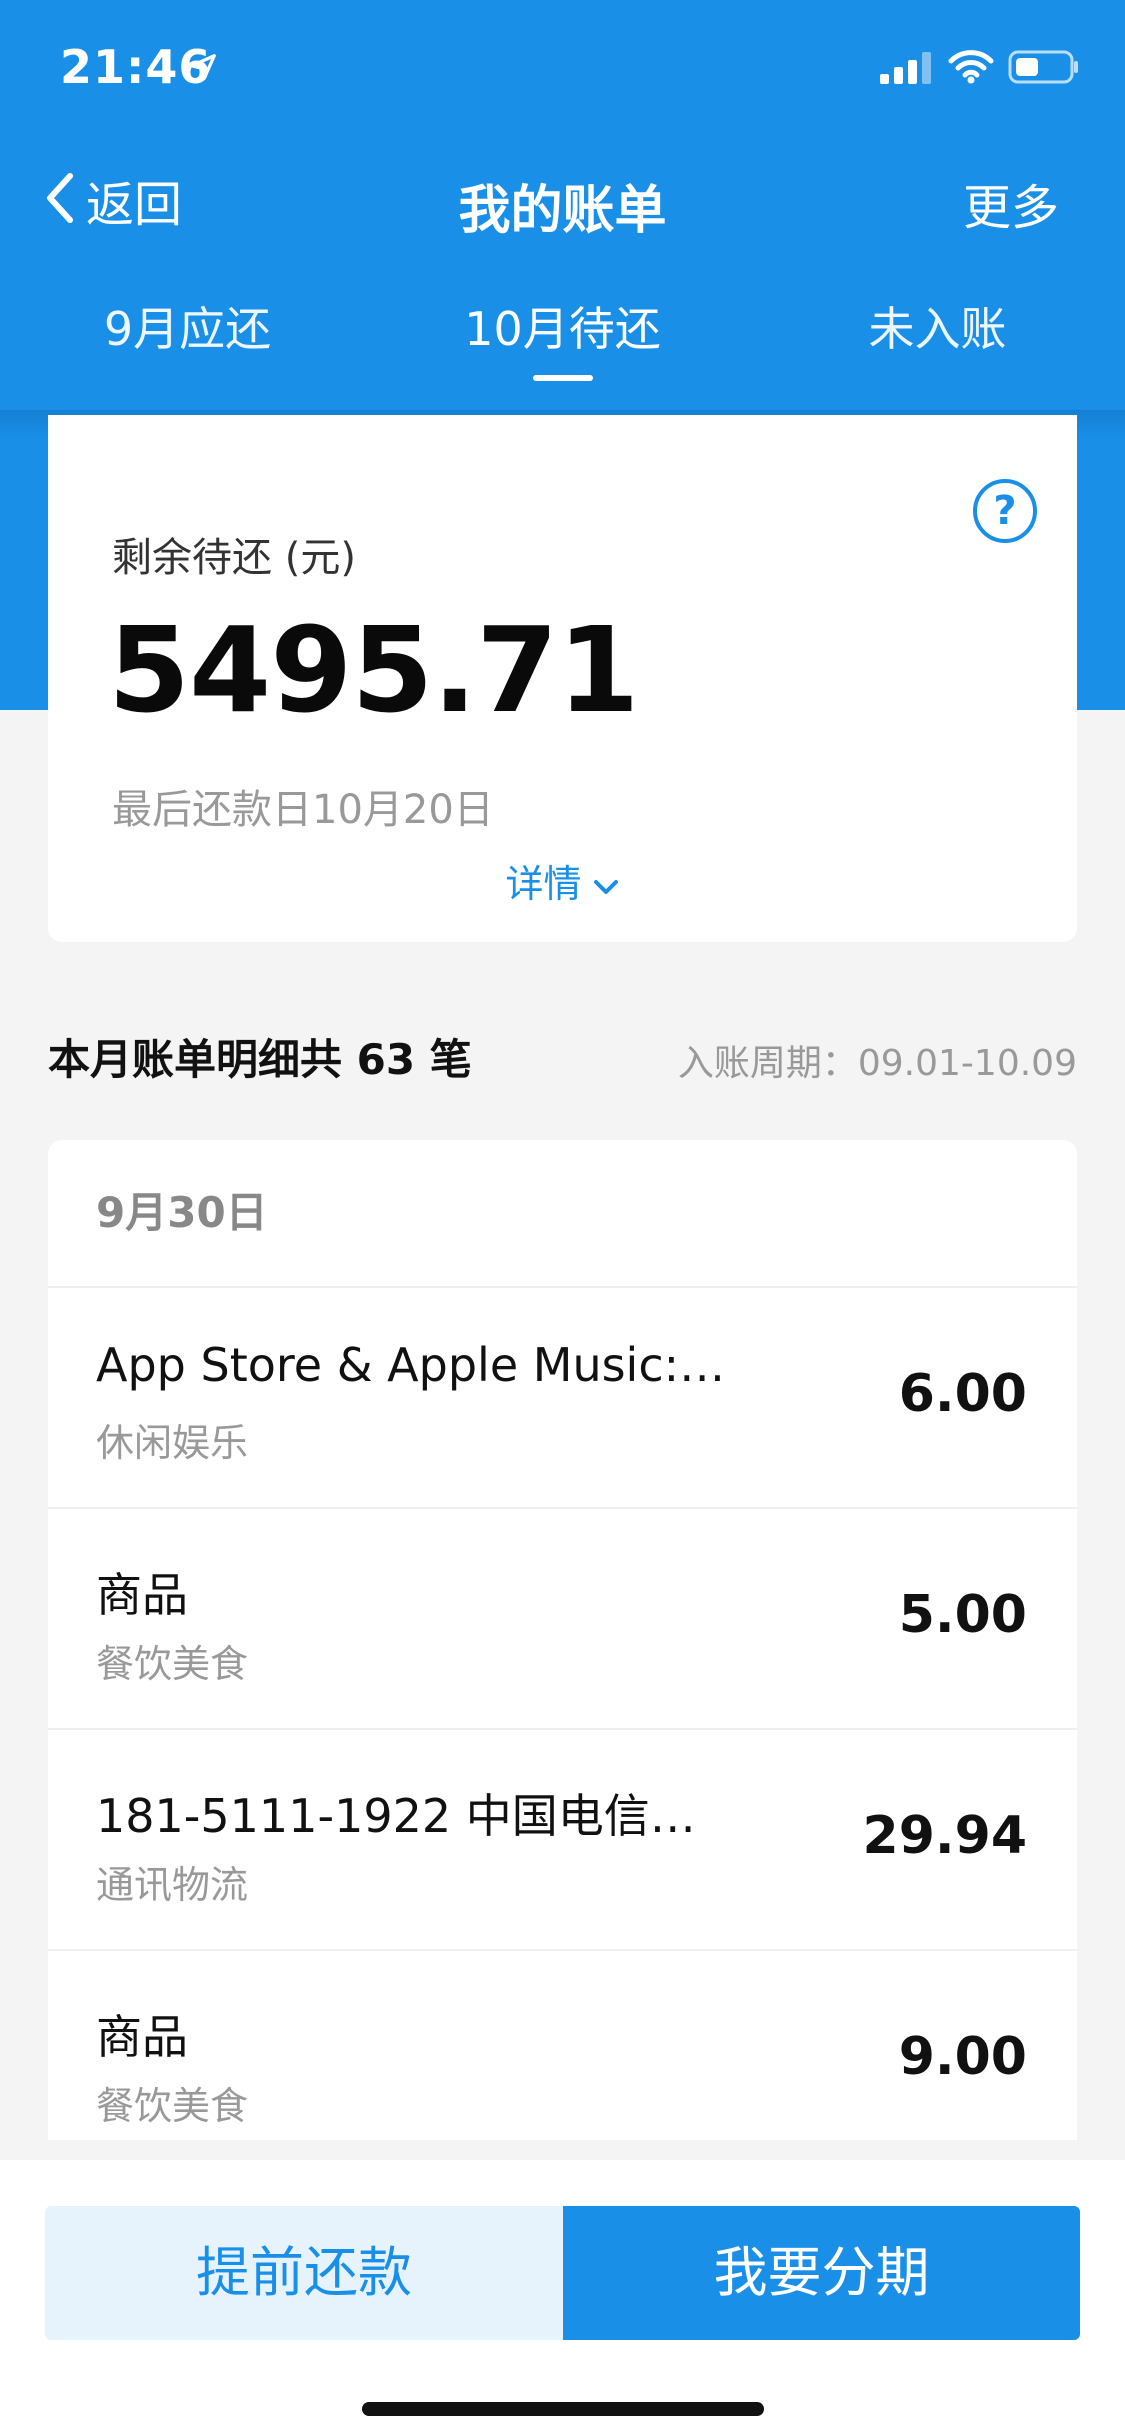 The height and width of the screenshot is (2436, 1125). What do you see at coordinates (562, 67) in the screenshot?
I see `status-bar: 21:46` at bounding box center [562, 67].